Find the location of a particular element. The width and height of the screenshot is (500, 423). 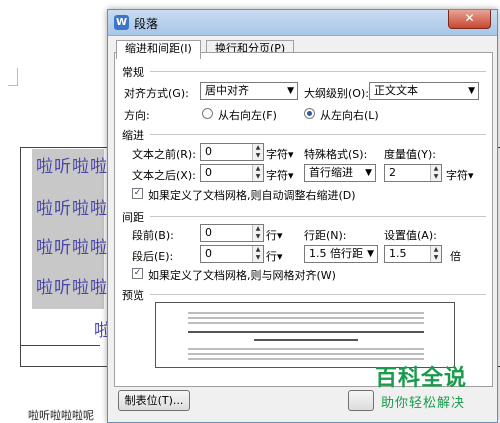

alignment-value: 居中对齐 is located at coordinates (227, 90).